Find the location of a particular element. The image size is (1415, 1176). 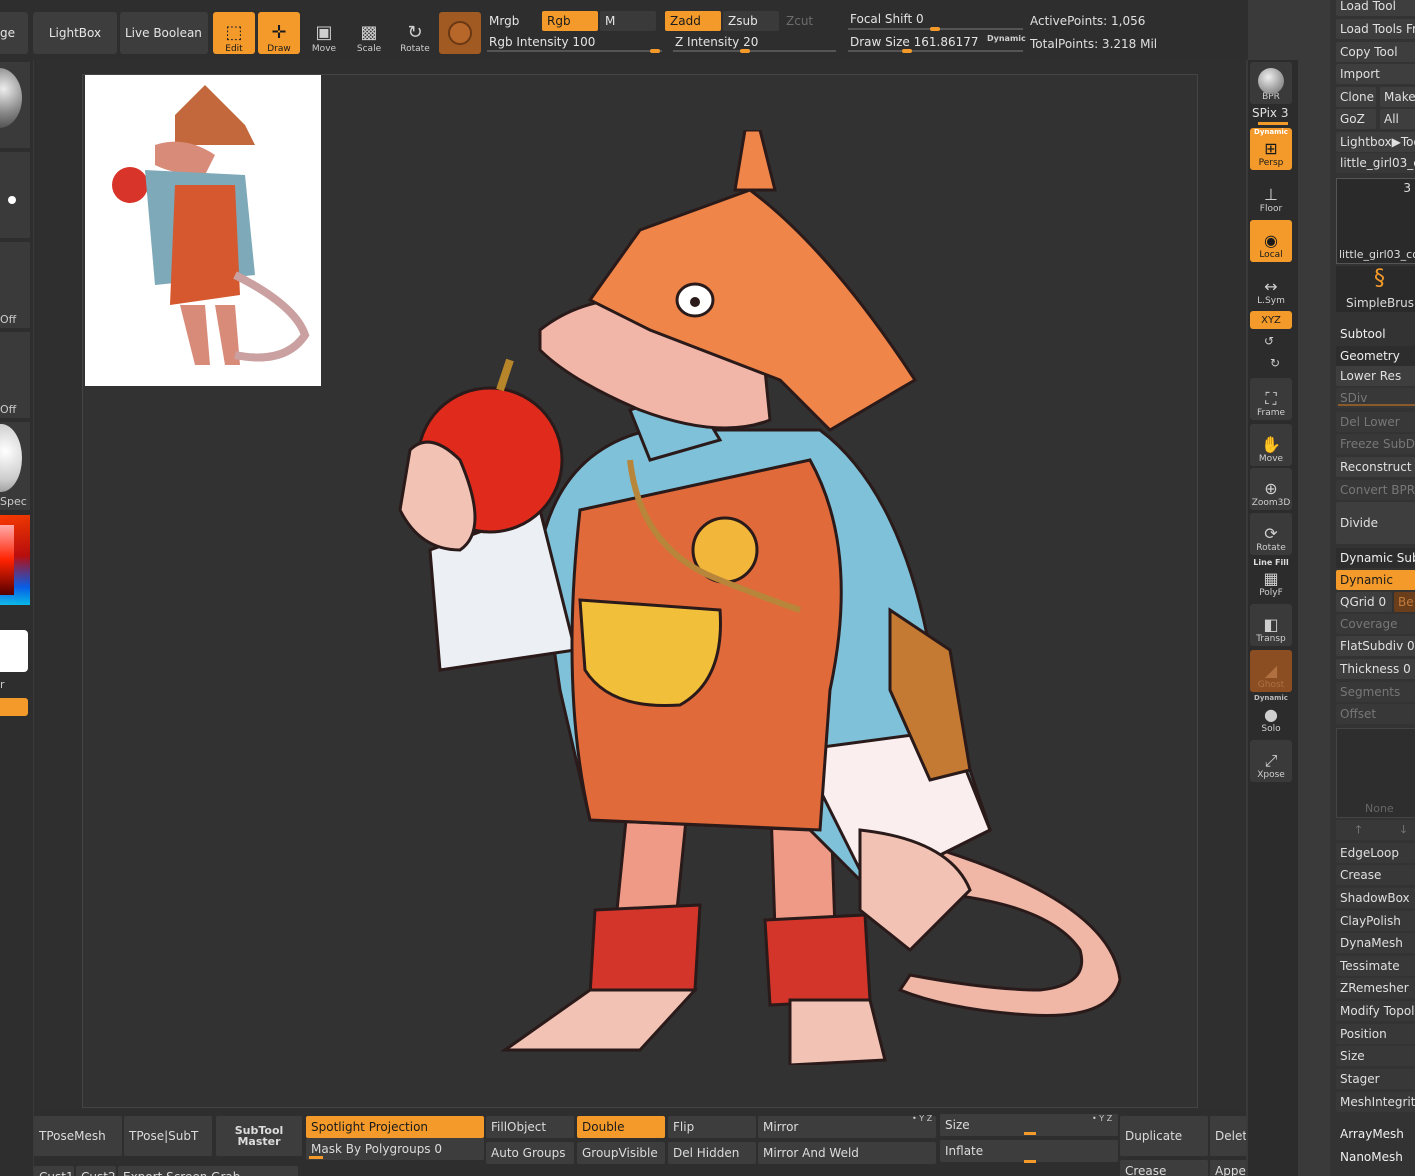

scale-button: ▩ Scale is located at coordinates (369, 33).